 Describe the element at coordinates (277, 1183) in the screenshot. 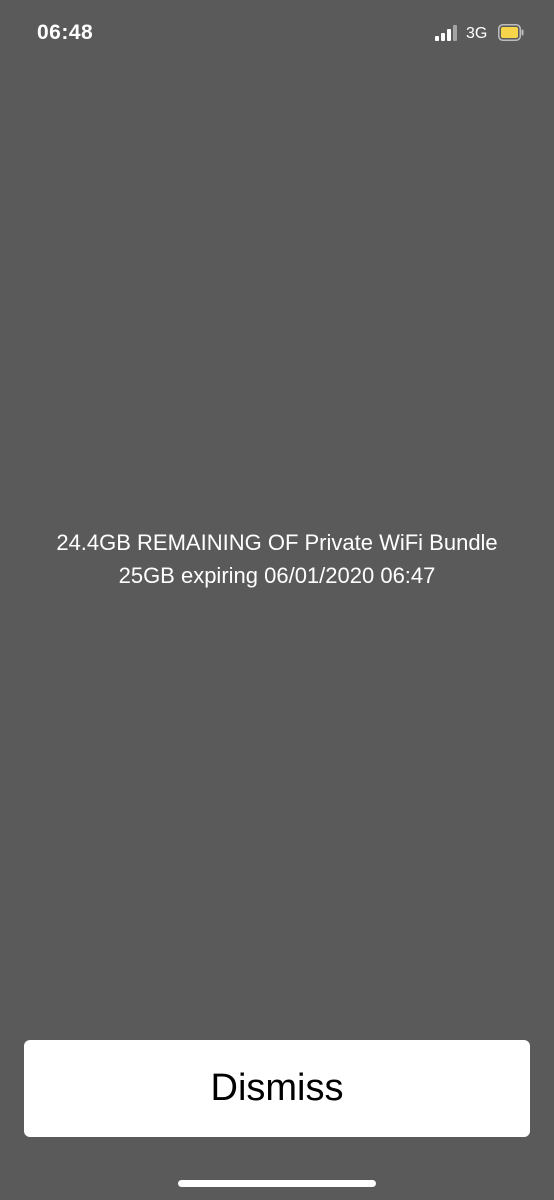

I see `home-indicator` at that location.